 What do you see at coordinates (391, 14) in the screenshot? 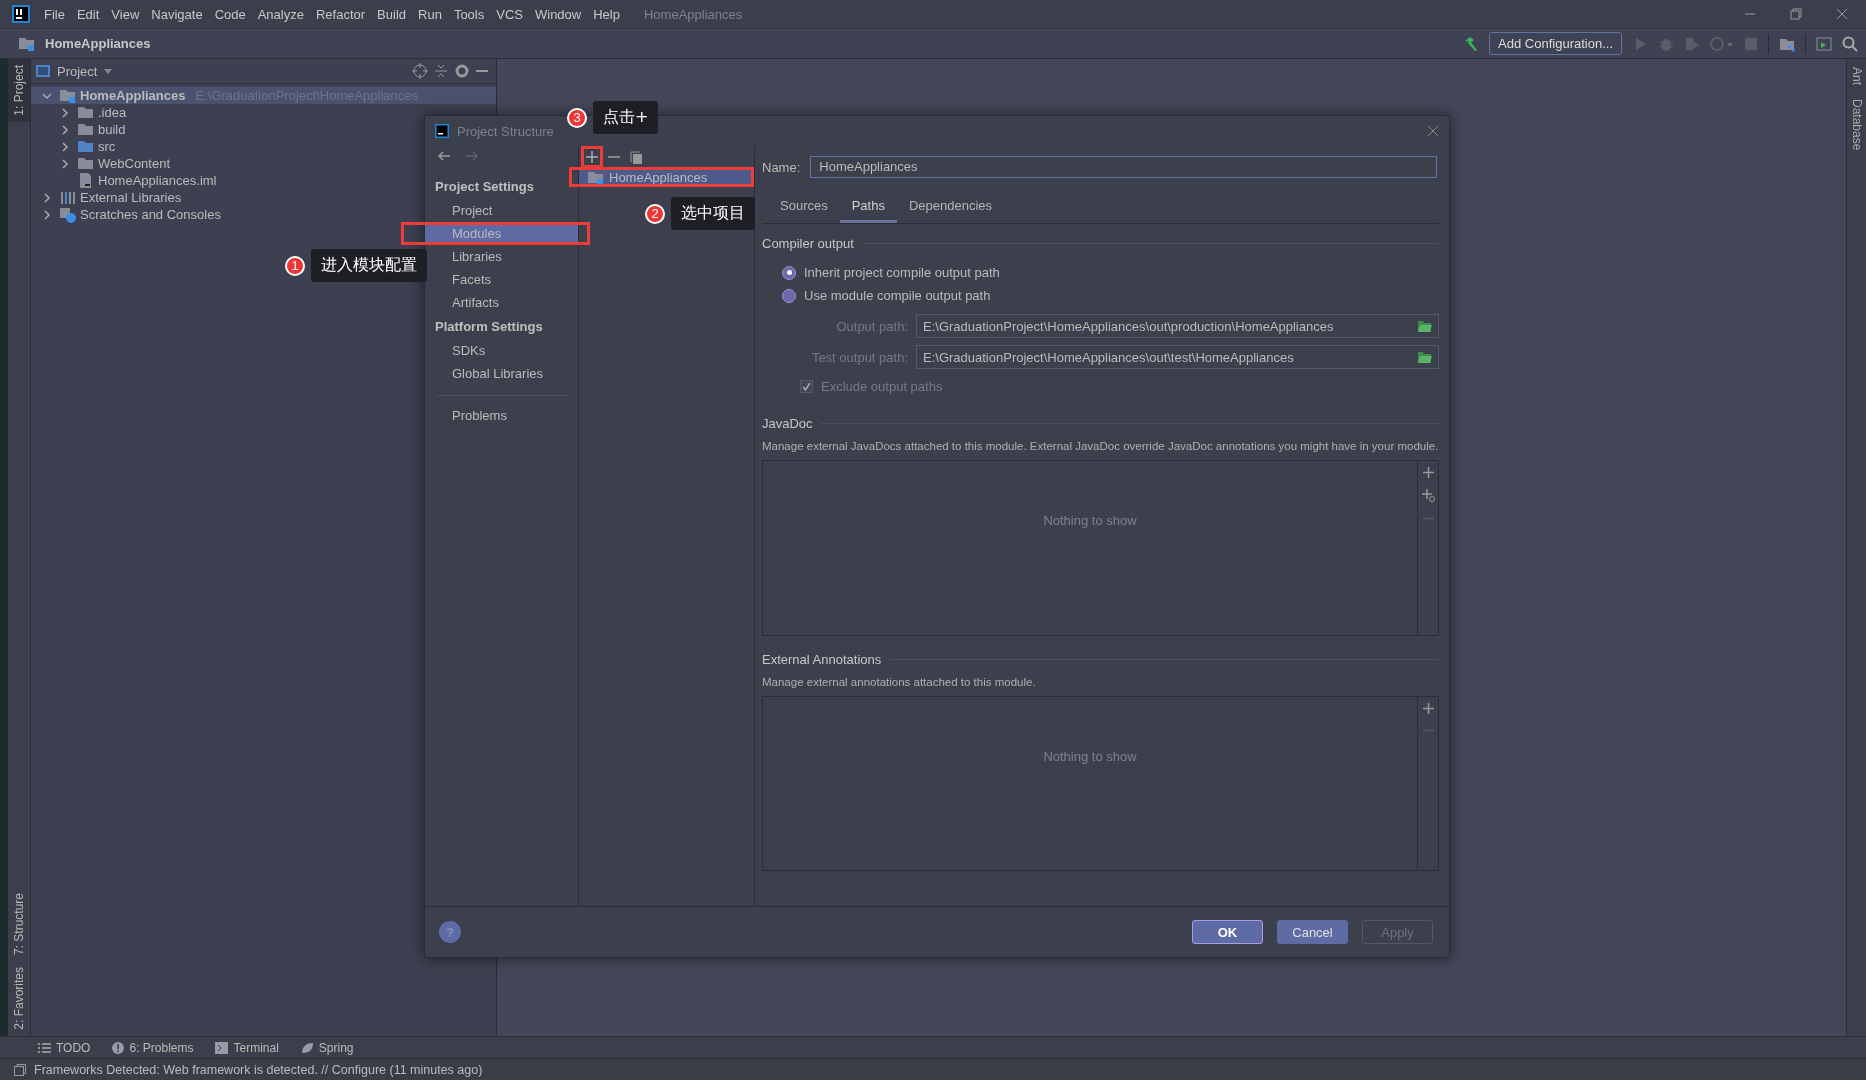
I see `menu-item: Build` at bounding box center [391, 14].